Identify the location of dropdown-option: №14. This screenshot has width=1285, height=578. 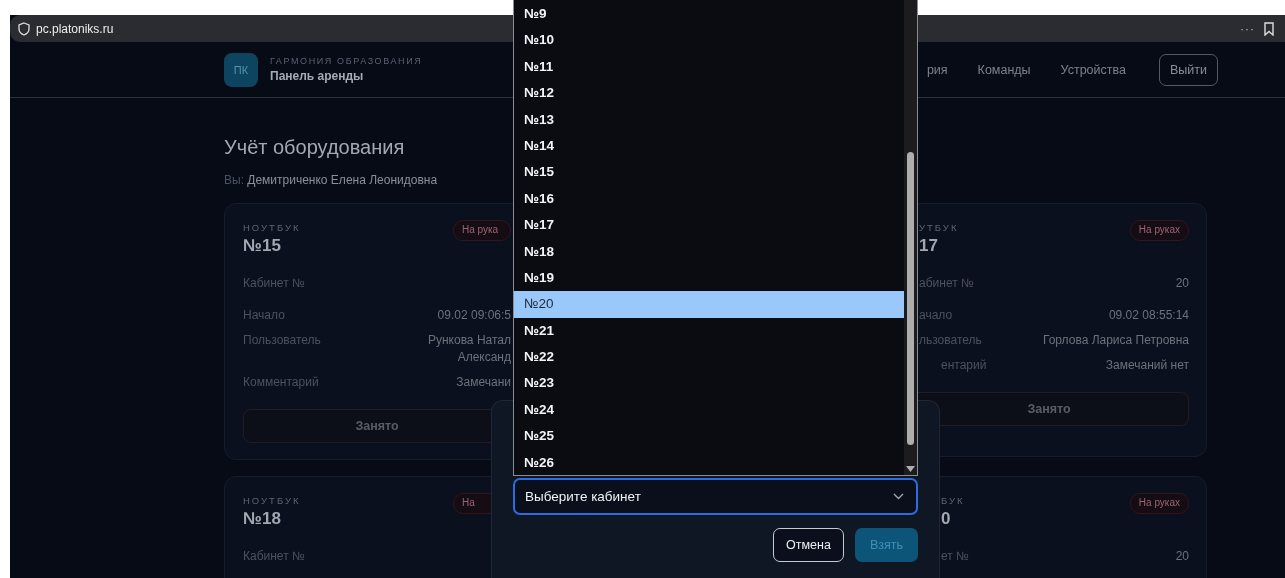
(709, 146).